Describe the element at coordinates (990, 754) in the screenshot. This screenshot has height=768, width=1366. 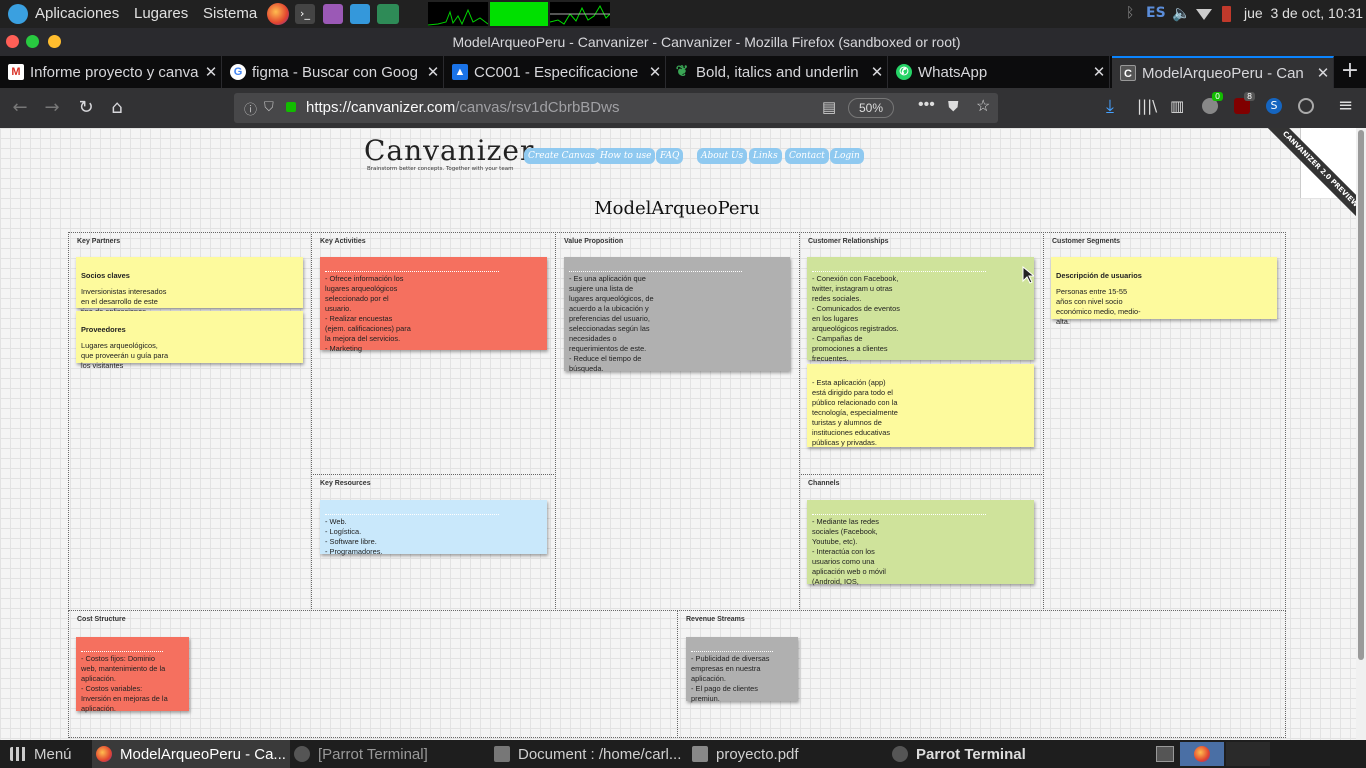
I see `taskbar-item-parrot-terminal: Parrot Terminal` at that location.